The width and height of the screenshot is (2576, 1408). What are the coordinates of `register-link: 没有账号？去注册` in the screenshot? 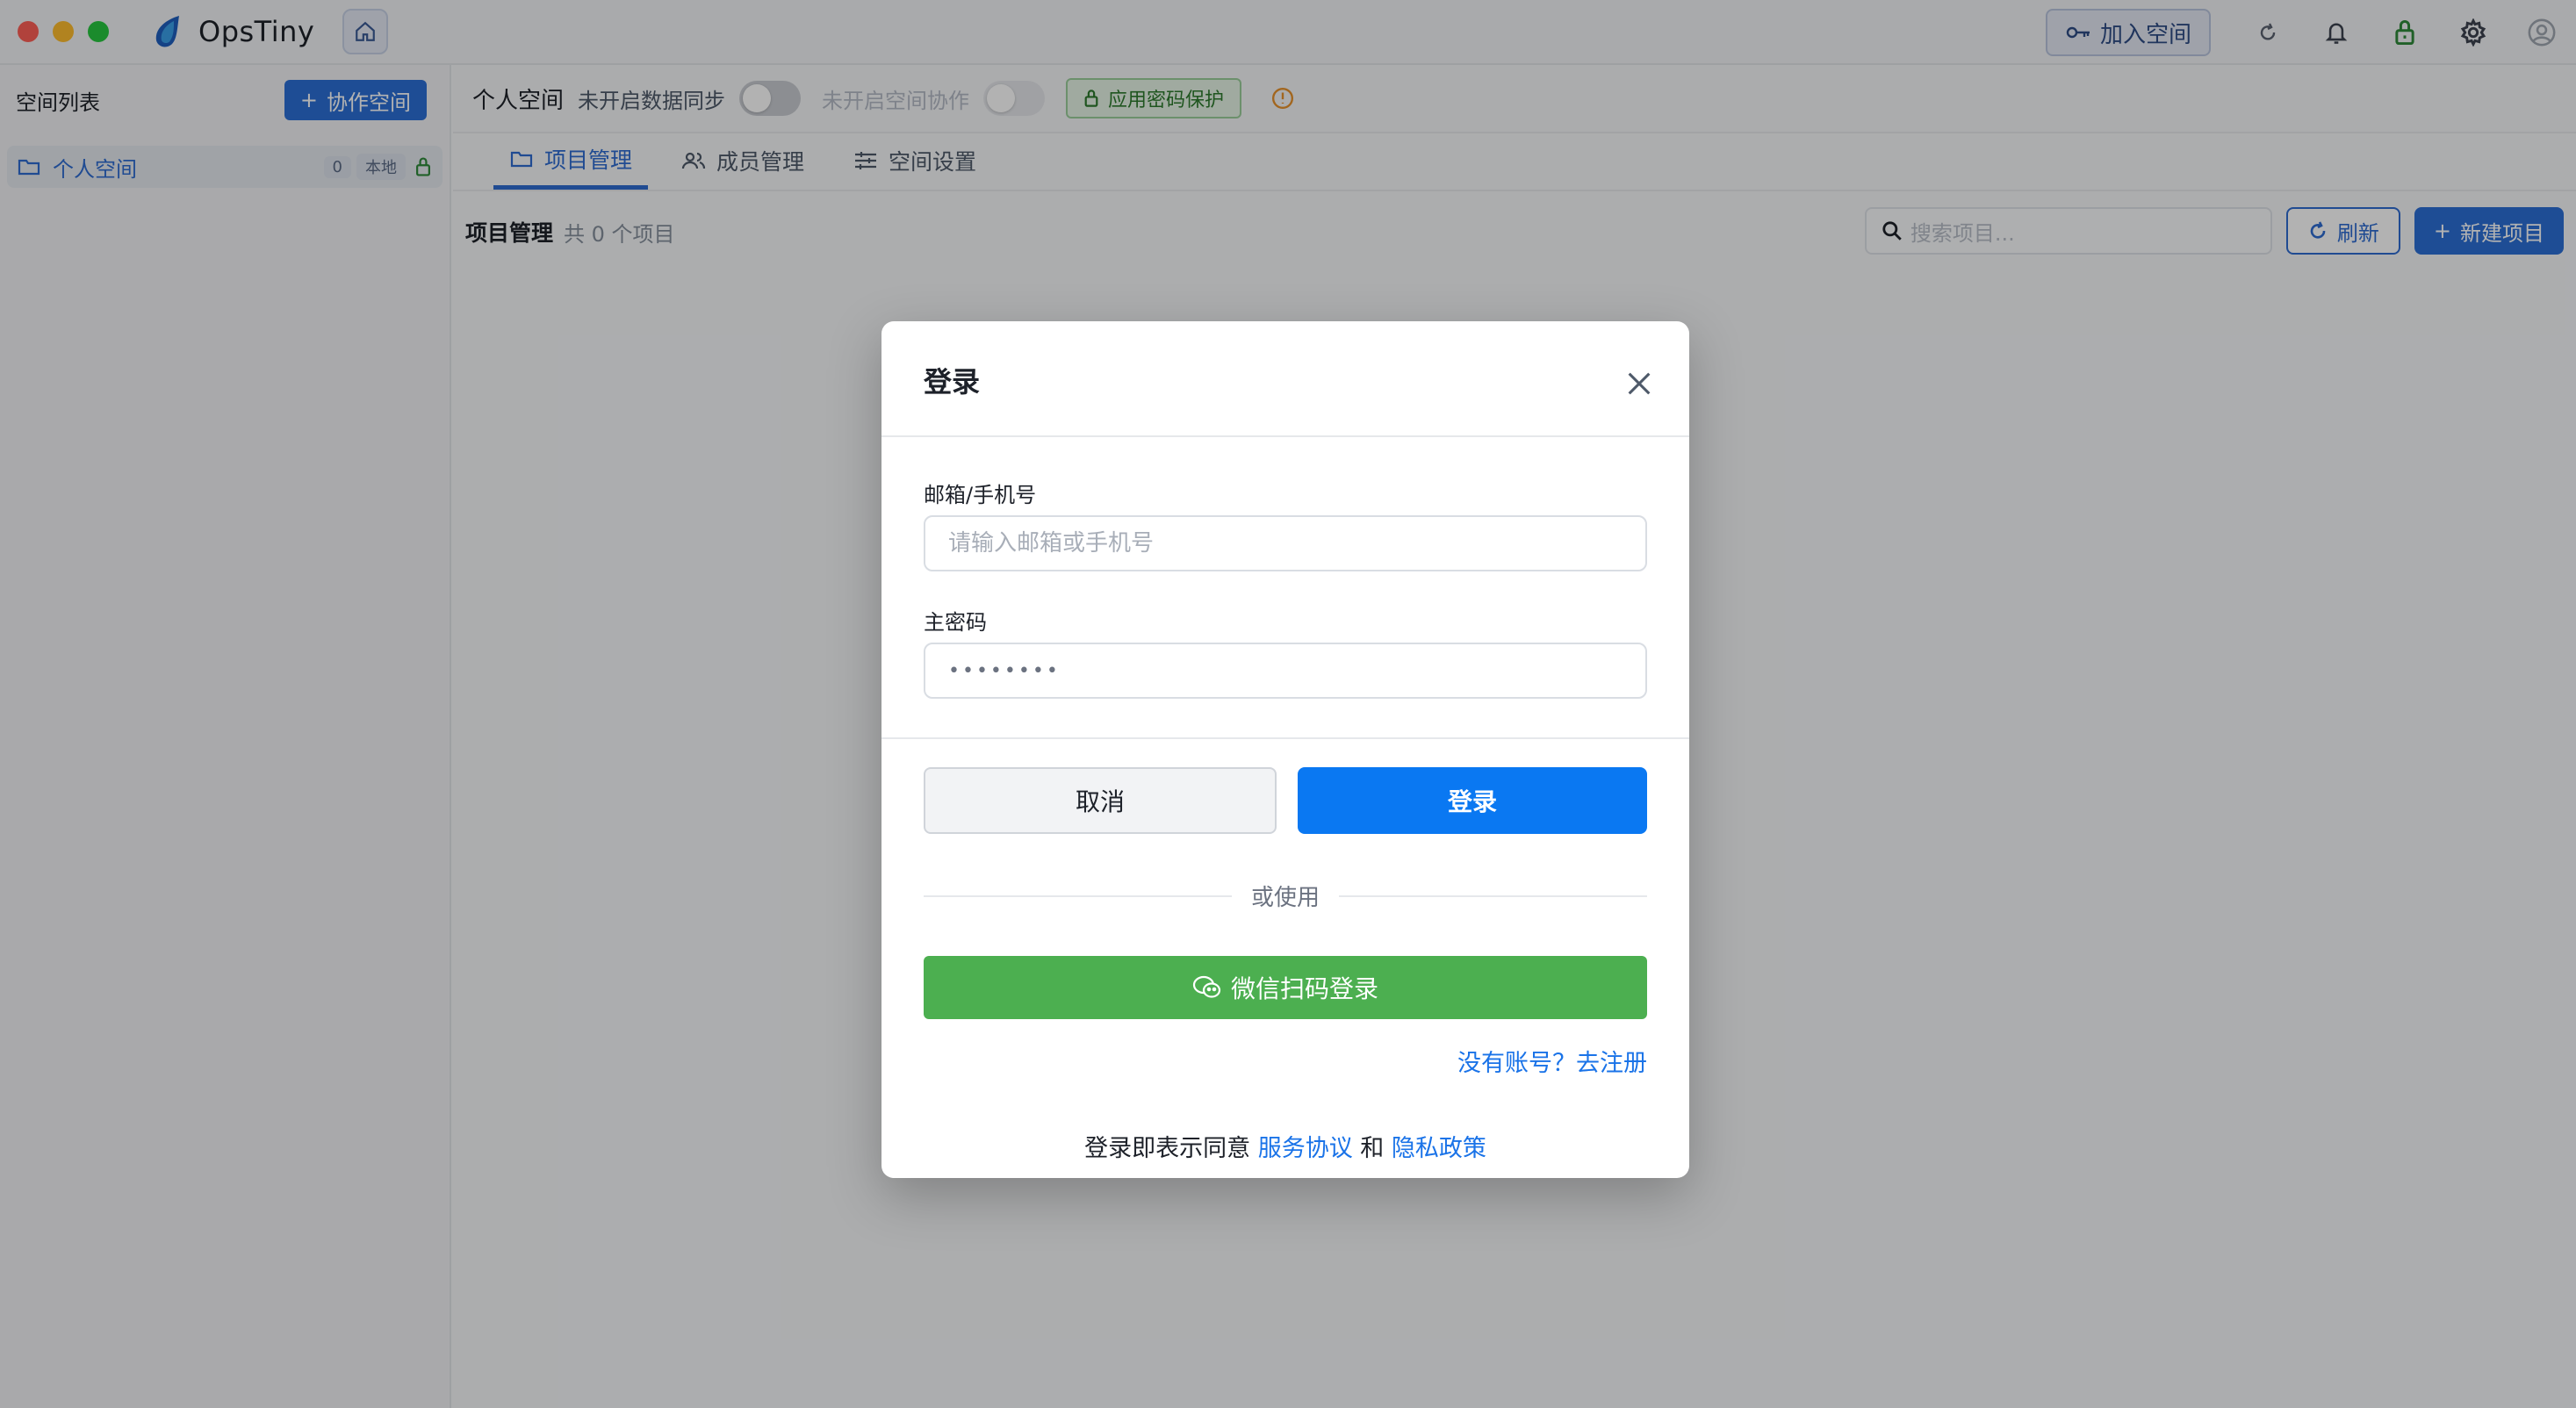 It's located at (1285, 1061).